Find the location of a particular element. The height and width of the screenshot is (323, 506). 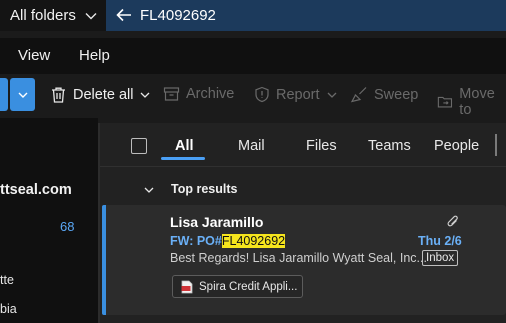

message-sender: Lisa Jaramillo is located at coordinates (217, 222).